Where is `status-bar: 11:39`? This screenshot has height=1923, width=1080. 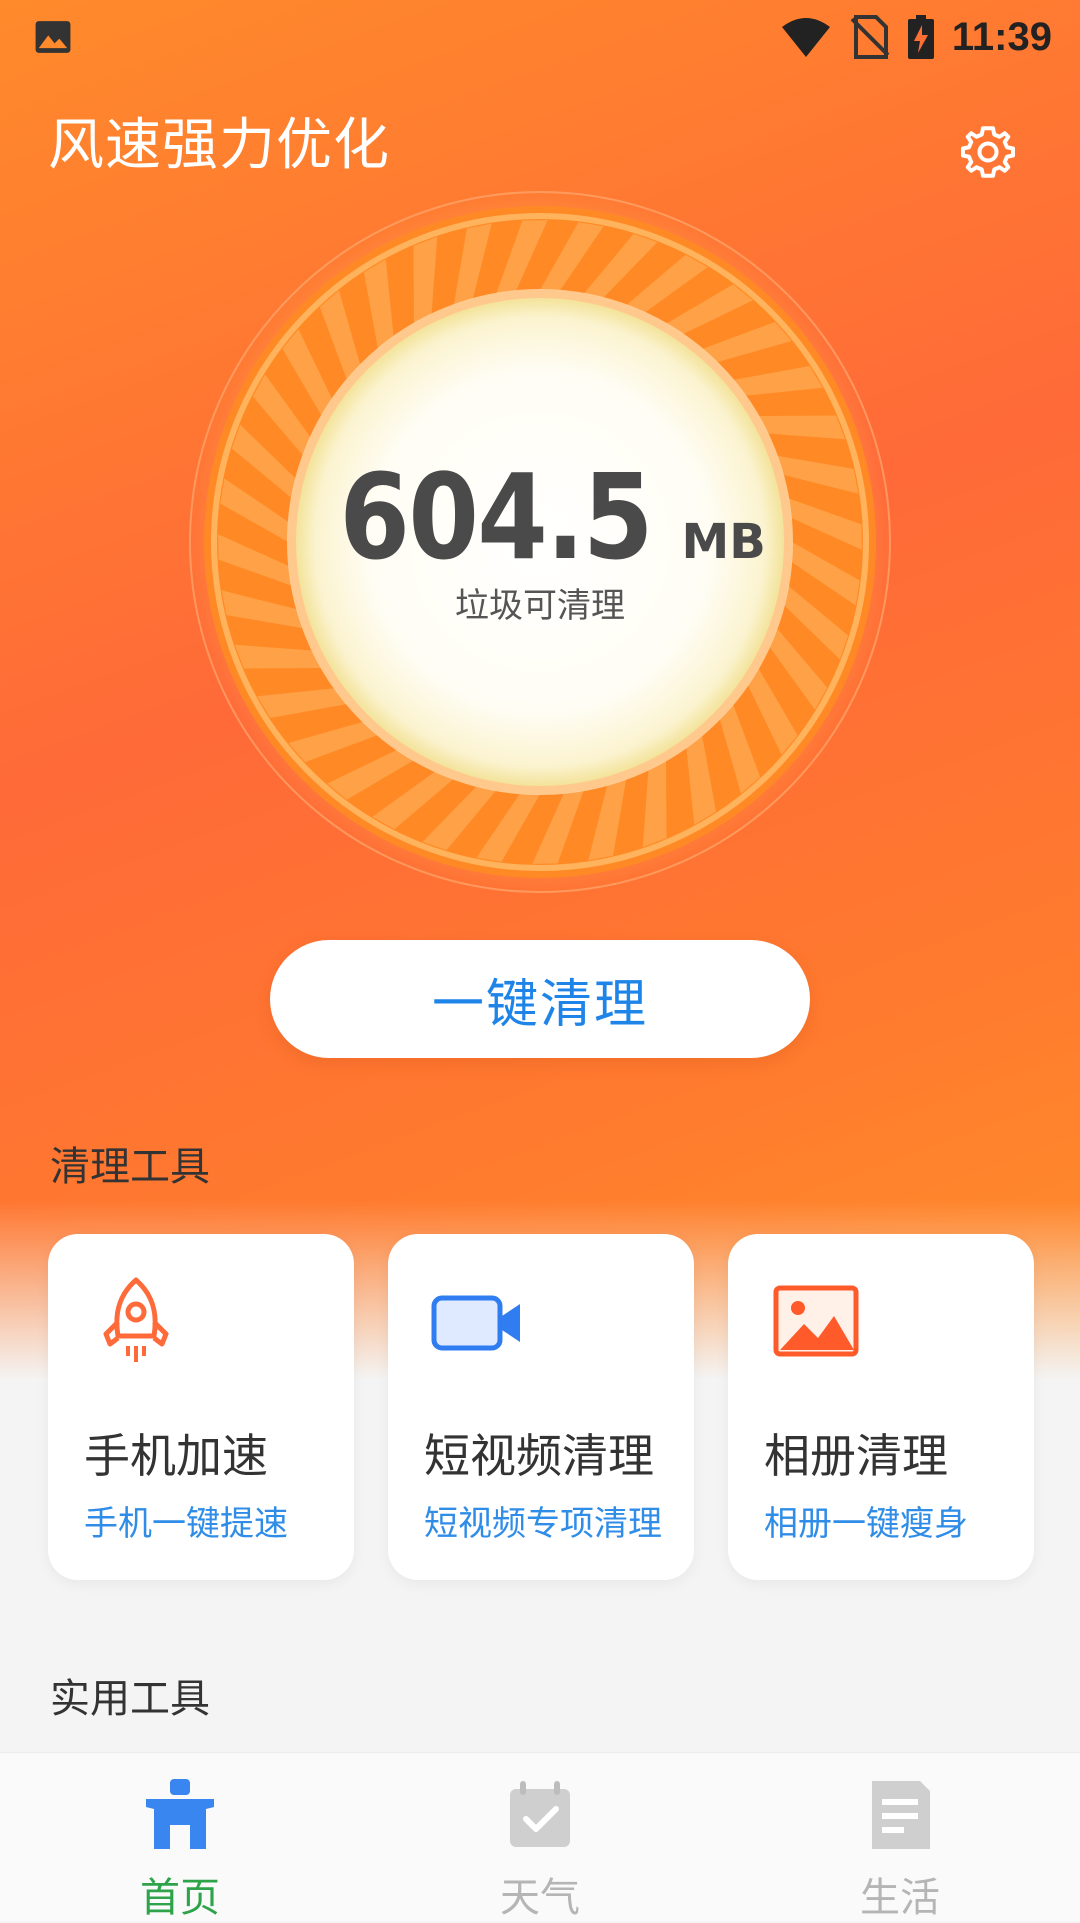 status-bar: 11:39 is located at coordinates (540, 37).